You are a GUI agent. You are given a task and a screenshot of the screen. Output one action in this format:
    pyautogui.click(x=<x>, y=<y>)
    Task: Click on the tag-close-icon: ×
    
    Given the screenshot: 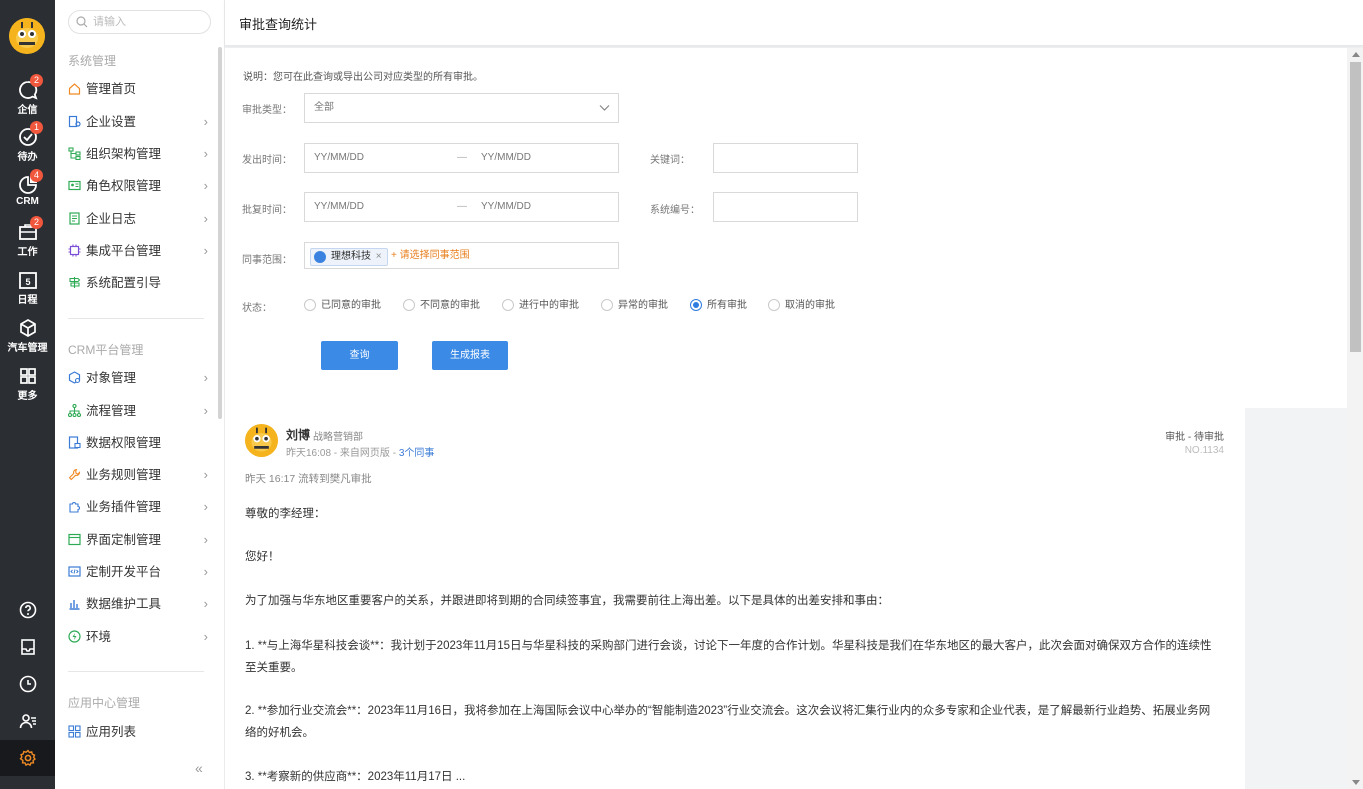 What is the action you would take?
    pyautogui.click(x=379, y=256)
    